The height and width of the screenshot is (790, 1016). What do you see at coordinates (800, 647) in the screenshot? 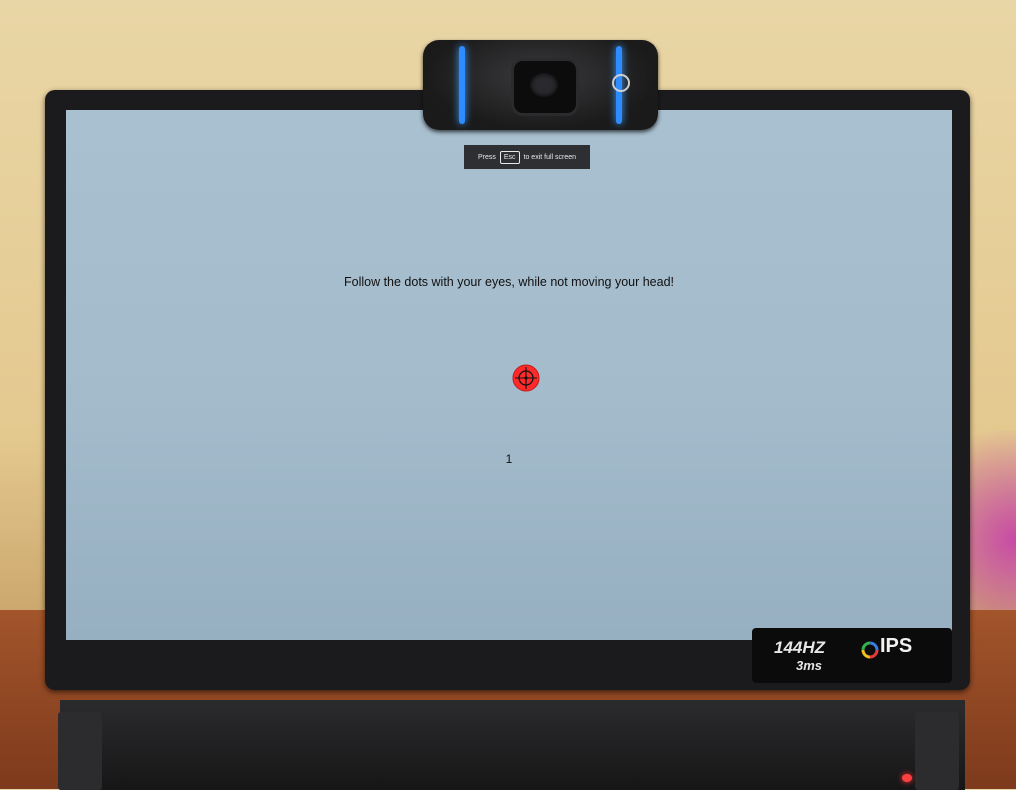
I see `refresh-rate-label: 144HZ` at bounding box center [800, 647].